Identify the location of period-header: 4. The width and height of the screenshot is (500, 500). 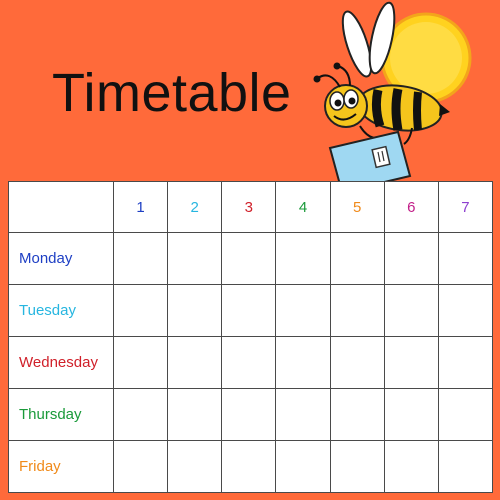
(303, 207).